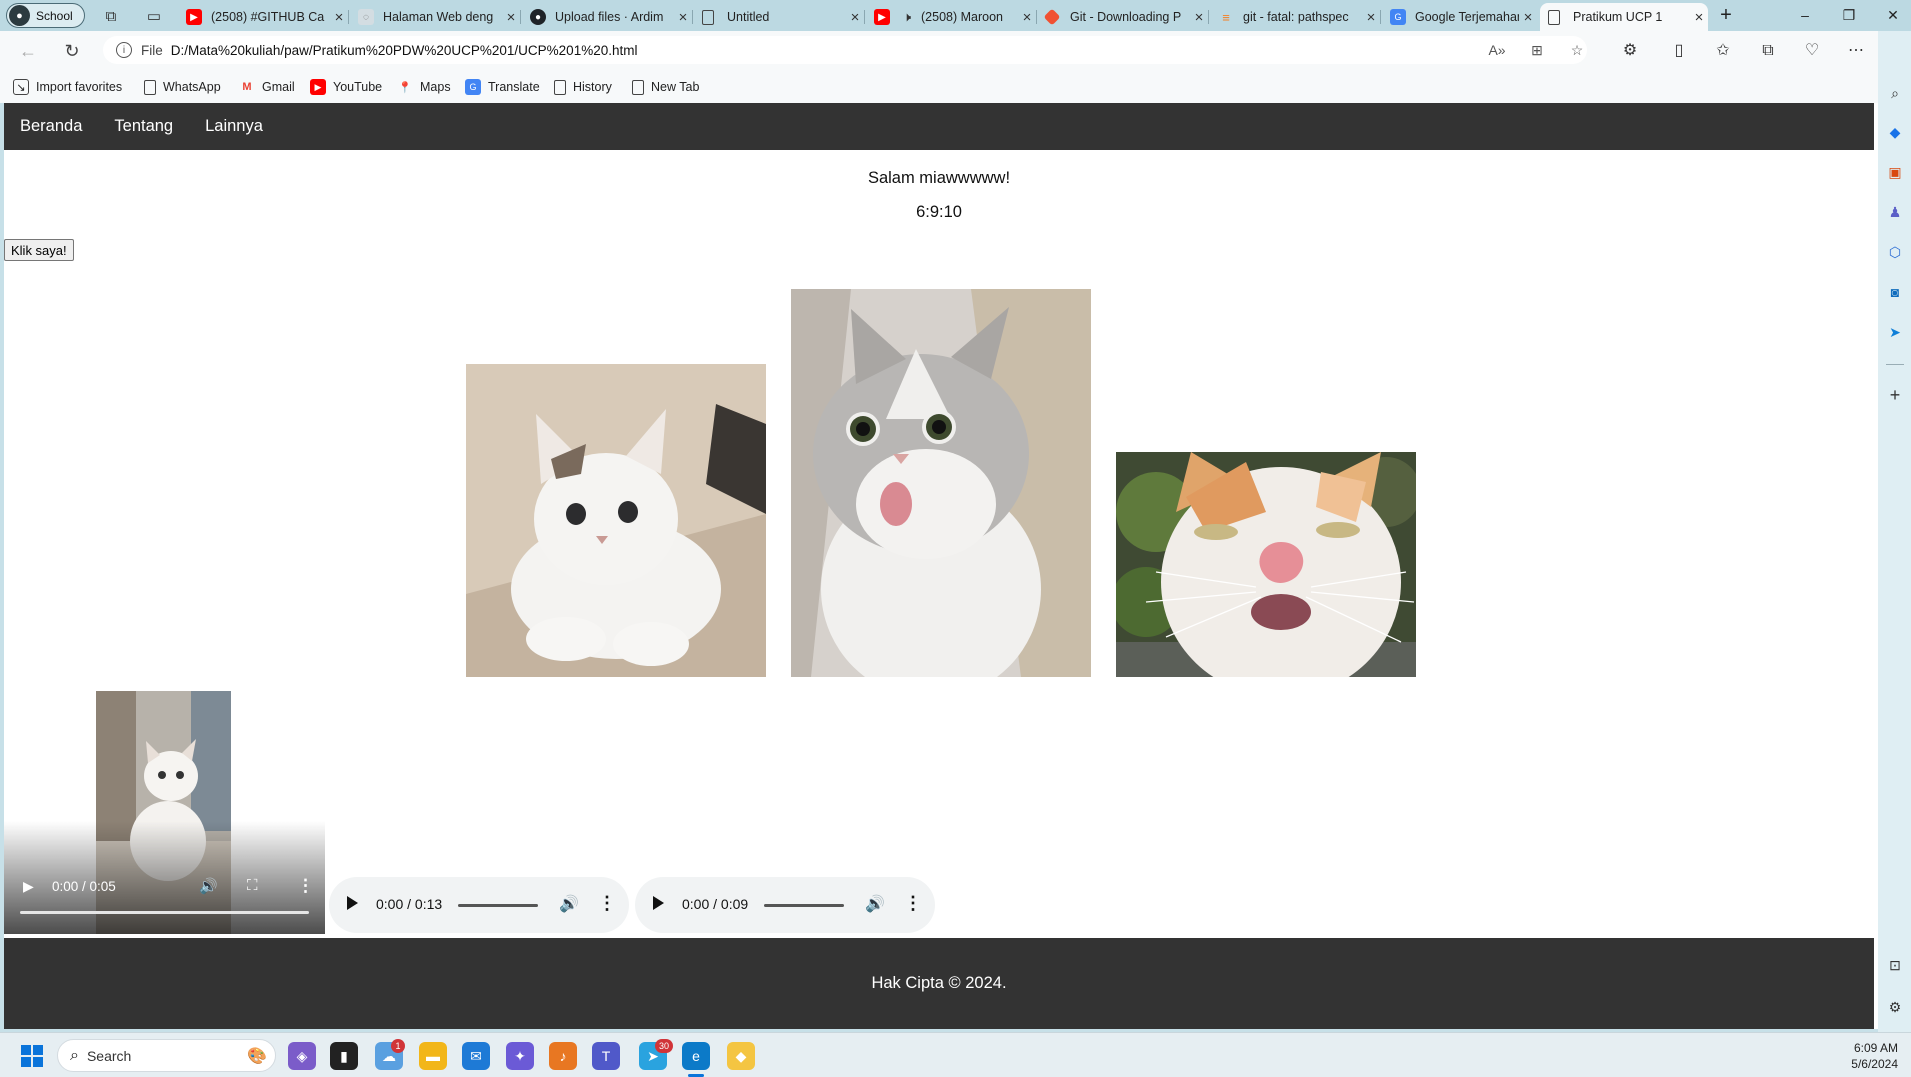 The image size is (1911, 1077). What do you see at coordinates (607, 17) in the screenshot?
I see `tab-upload-files: ● Upload files · Ardim ×` at bounding box center [607, 17].